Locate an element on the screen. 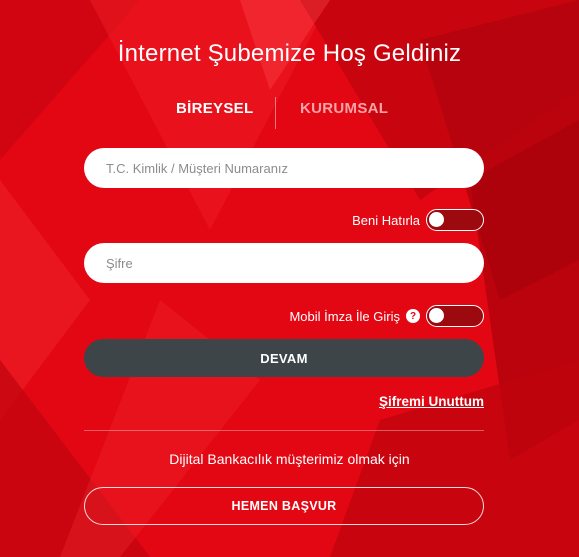 The height and width of the screenshot is (557, 579). tab-bireysel: BİREYSEL is located at coordinates (214, 108).